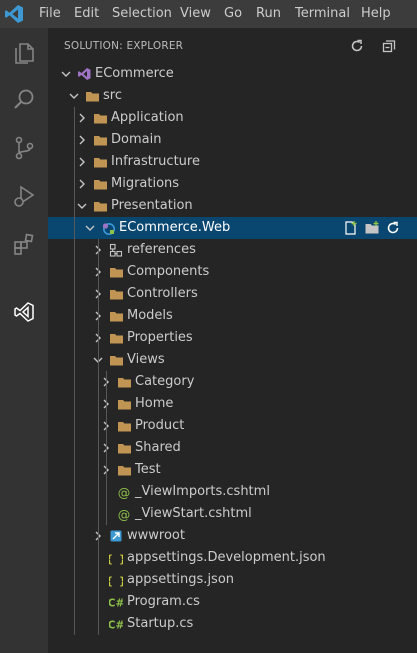 The width and height of the screenshot is (417, 653). What do you see at coordinates (195, 13) in the screenshot?
I see `menu-view: View` at bounding box center [195, 13].